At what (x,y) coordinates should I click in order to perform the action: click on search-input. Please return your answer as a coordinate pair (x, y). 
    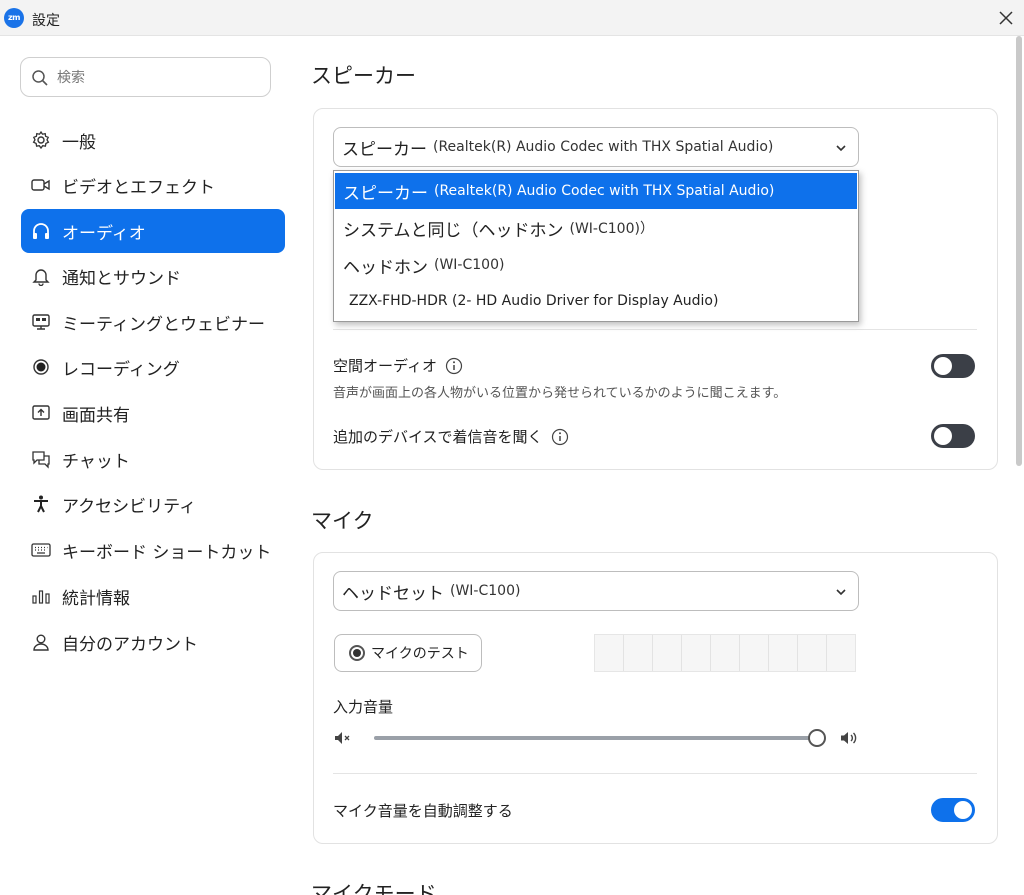
    Looking at the image, I should click on (157, 78).